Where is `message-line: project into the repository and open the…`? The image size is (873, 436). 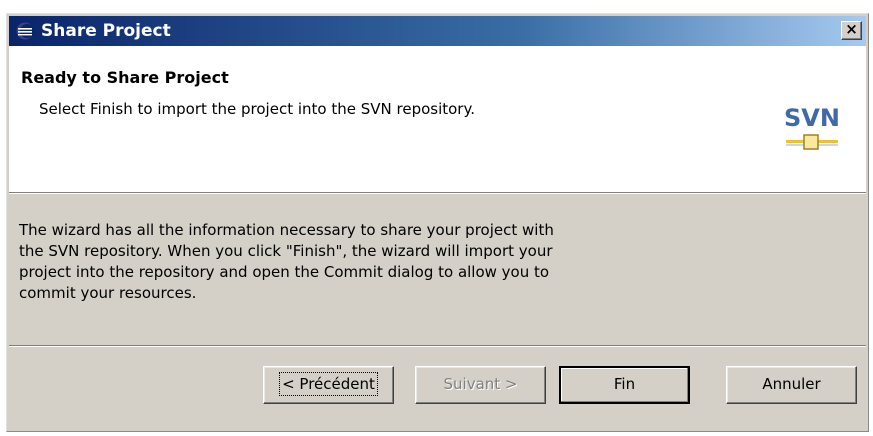
message-line: project into the repository and open the… is located at coordinates (284, 272).